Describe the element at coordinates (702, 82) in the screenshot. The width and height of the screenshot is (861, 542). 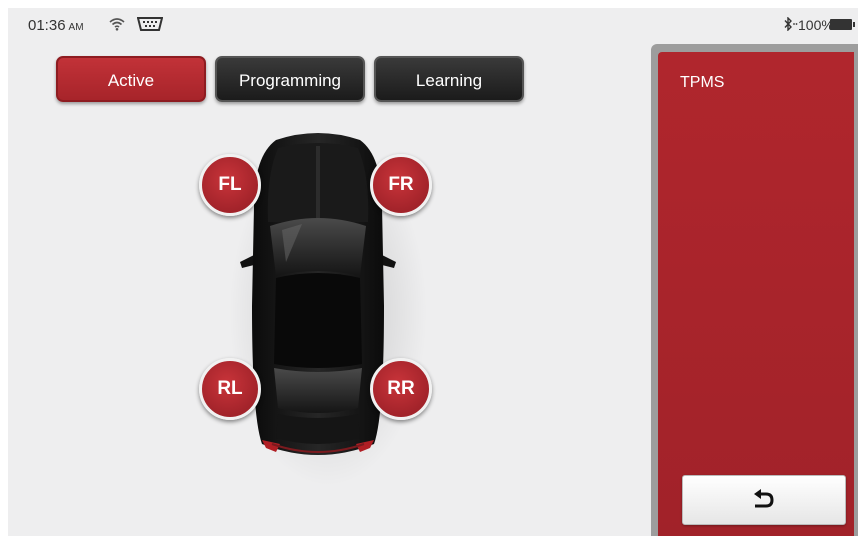
I see `panel-title: TPMS` at that location.